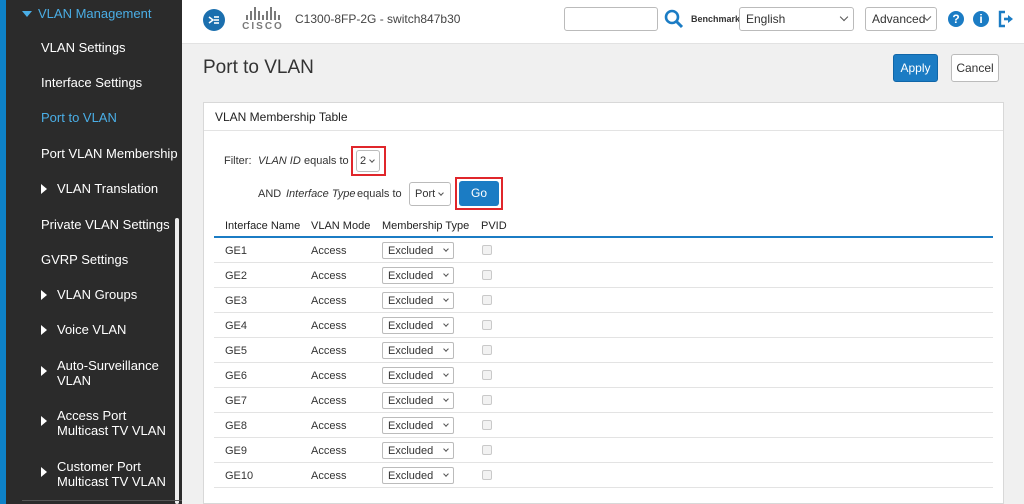  Describe the element at coordinates (766, 19) in the screenshot. I see `language-value: English` at that location.